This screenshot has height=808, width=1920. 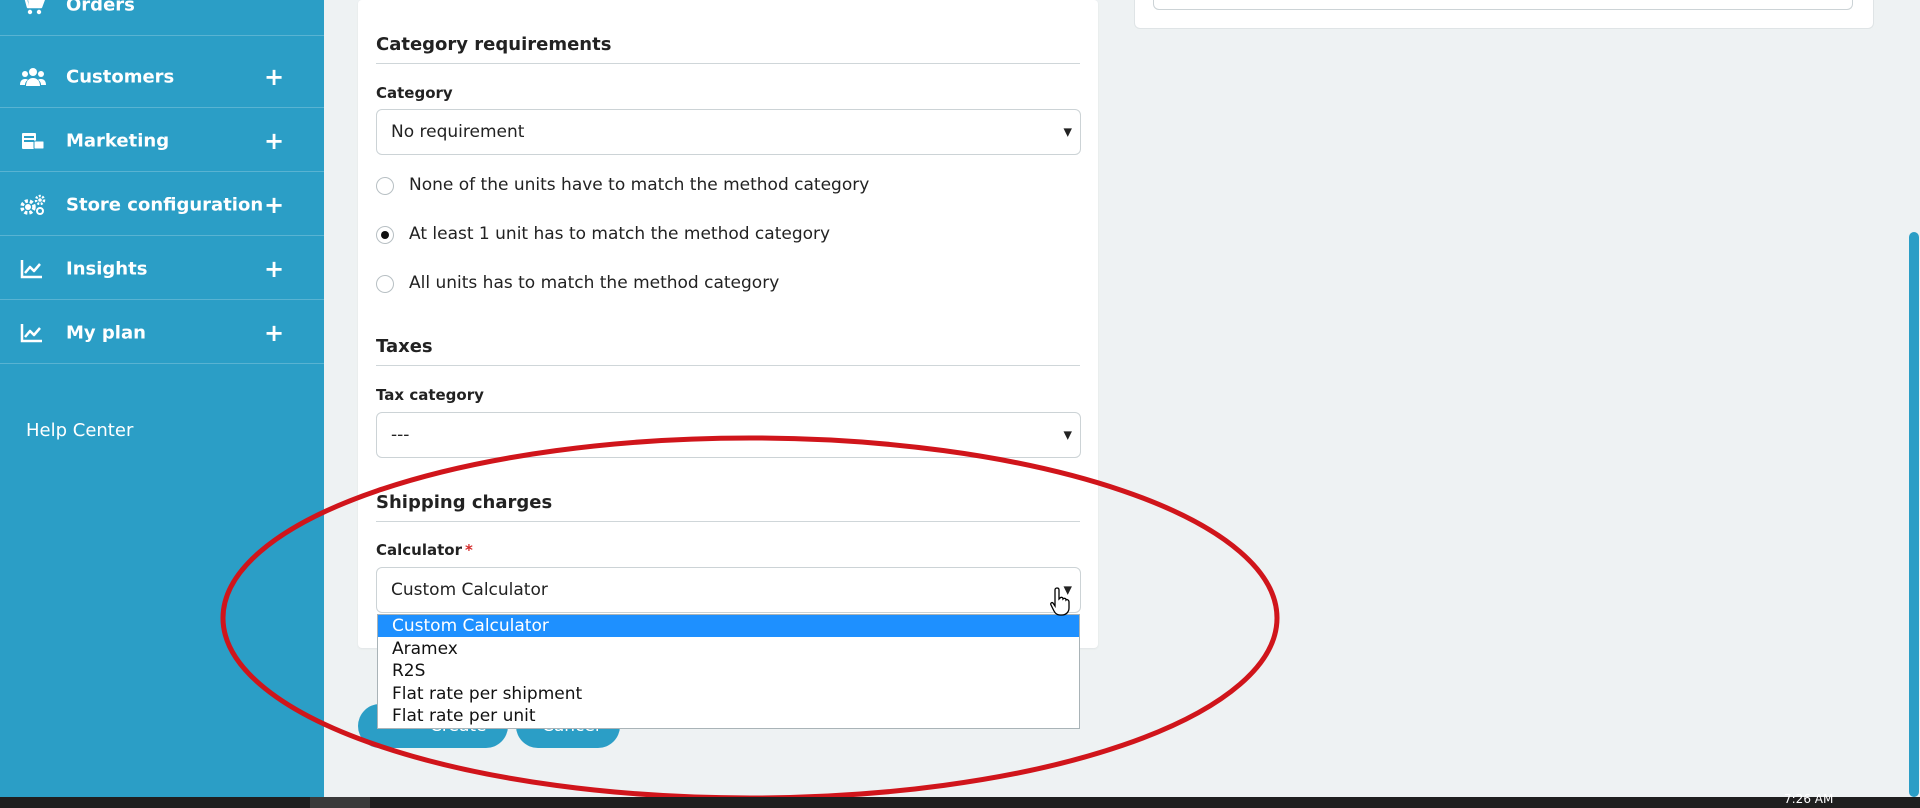 What do you see at coordinates (728, 49) in the screenshot?
I see `section-title-category-requirements: Category requirements` at bounding box center [728, 49].